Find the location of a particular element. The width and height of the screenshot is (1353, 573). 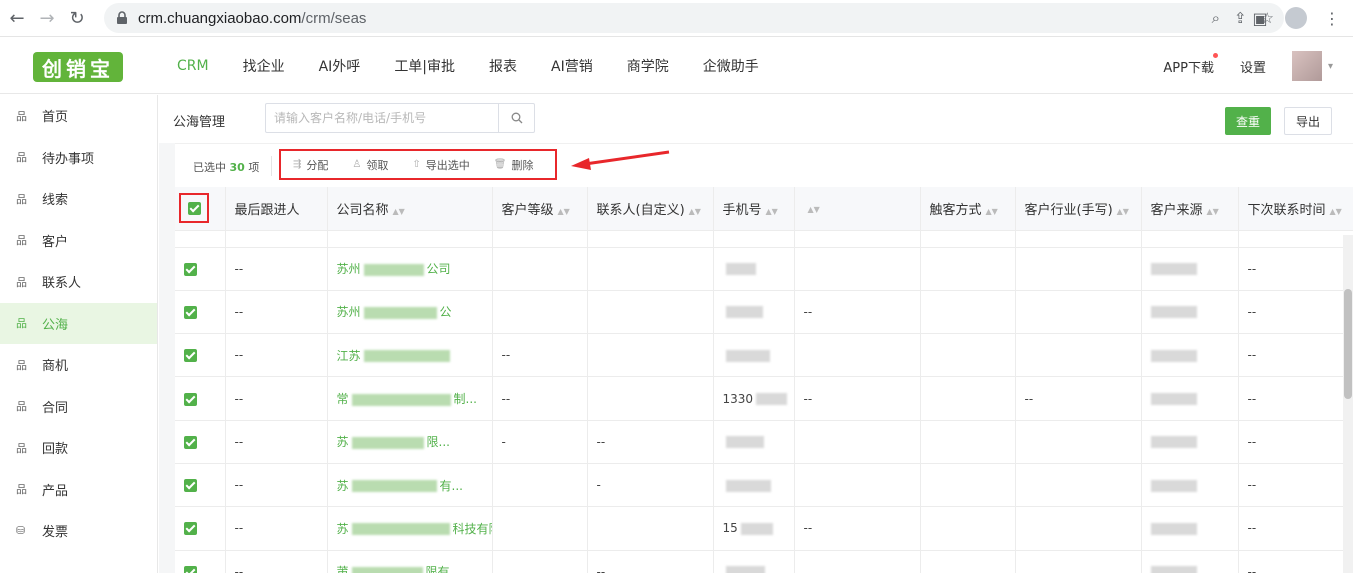

table-scrollbar is located at coordinates (1348, 404).